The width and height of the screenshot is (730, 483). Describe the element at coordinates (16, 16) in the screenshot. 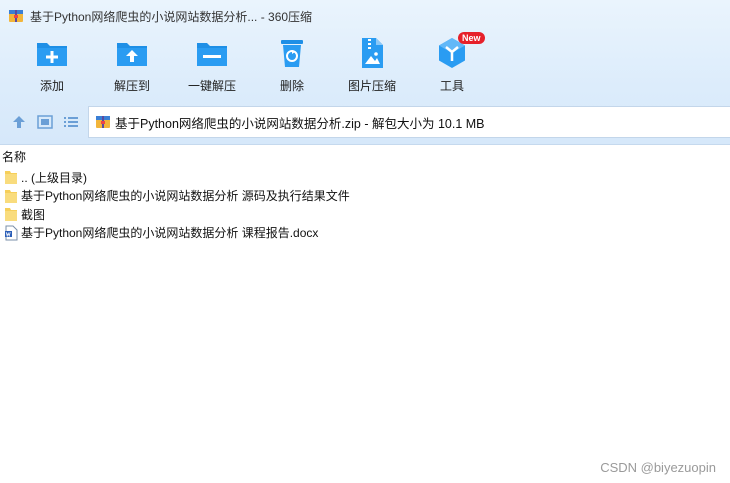

I see `archive-app-icon` at that location.